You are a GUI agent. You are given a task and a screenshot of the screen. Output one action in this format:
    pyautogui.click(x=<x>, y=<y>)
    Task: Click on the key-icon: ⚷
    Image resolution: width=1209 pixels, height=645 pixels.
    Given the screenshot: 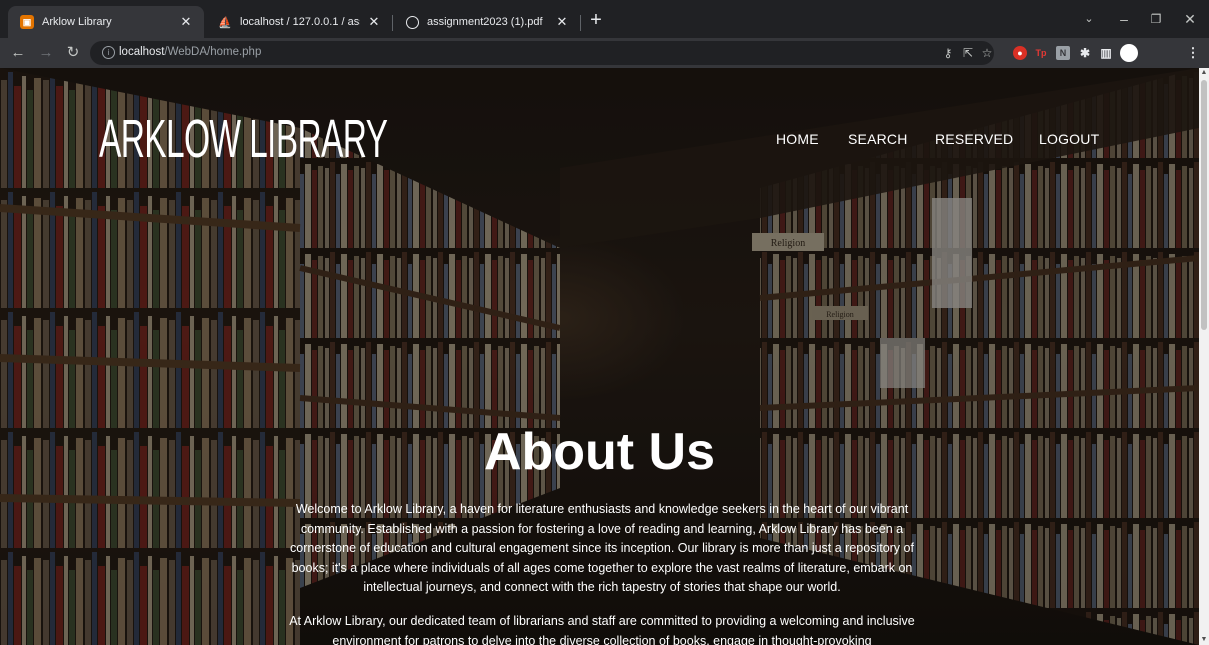 What is the action you would take?
    pyautogui.click(x=948, y=53)
    